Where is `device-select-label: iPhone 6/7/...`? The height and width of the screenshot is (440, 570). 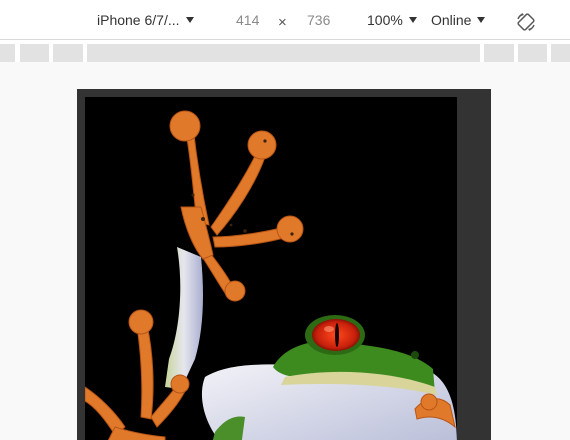
device-select-label: iPhone 6/7/... is located at coordinates (138, 20).